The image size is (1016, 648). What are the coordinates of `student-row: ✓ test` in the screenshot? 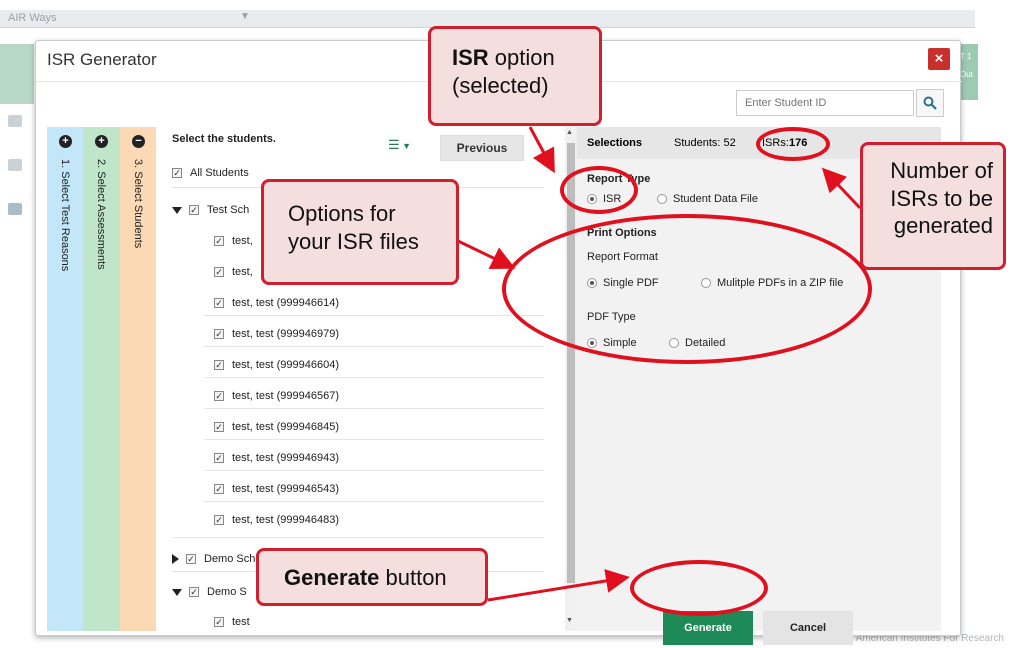 It's located at (232, 622).